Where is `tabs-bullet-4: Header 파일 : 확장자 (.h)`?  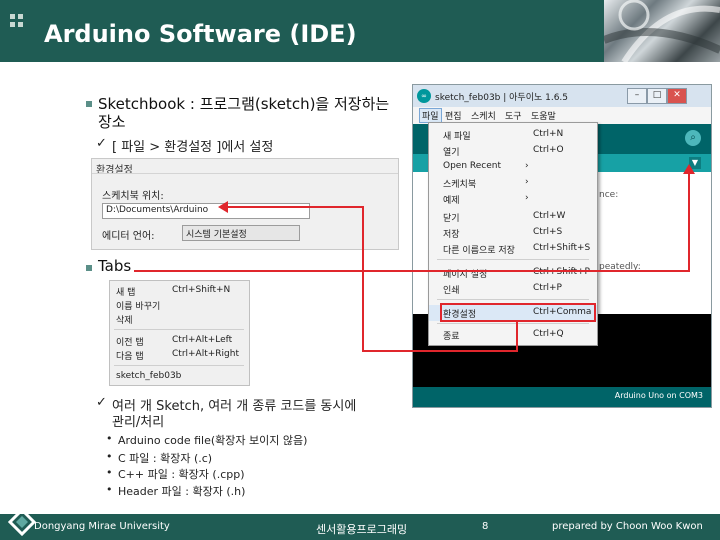
tabs-bullet-4: Header 파일 : 확장자 (.h) is located at coordinates (182, 491).